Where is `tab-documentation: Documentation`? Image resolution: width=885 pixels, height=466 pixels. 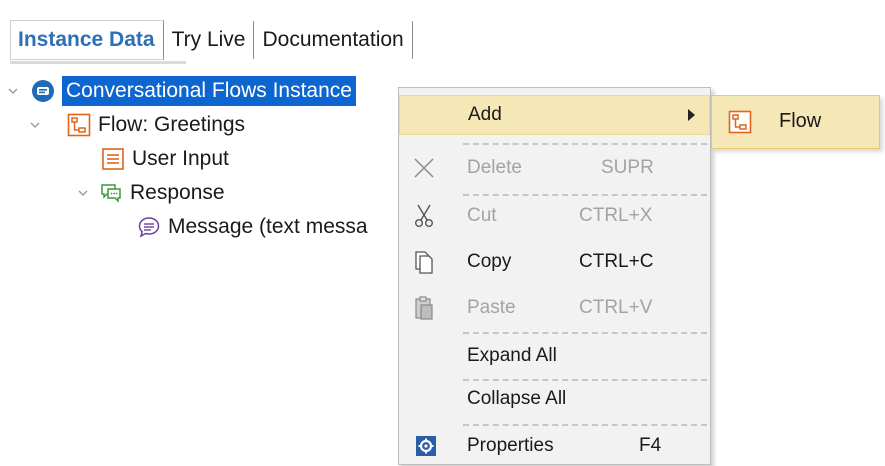
tab-documentation: Documentation is located at coordinates (333, 40).